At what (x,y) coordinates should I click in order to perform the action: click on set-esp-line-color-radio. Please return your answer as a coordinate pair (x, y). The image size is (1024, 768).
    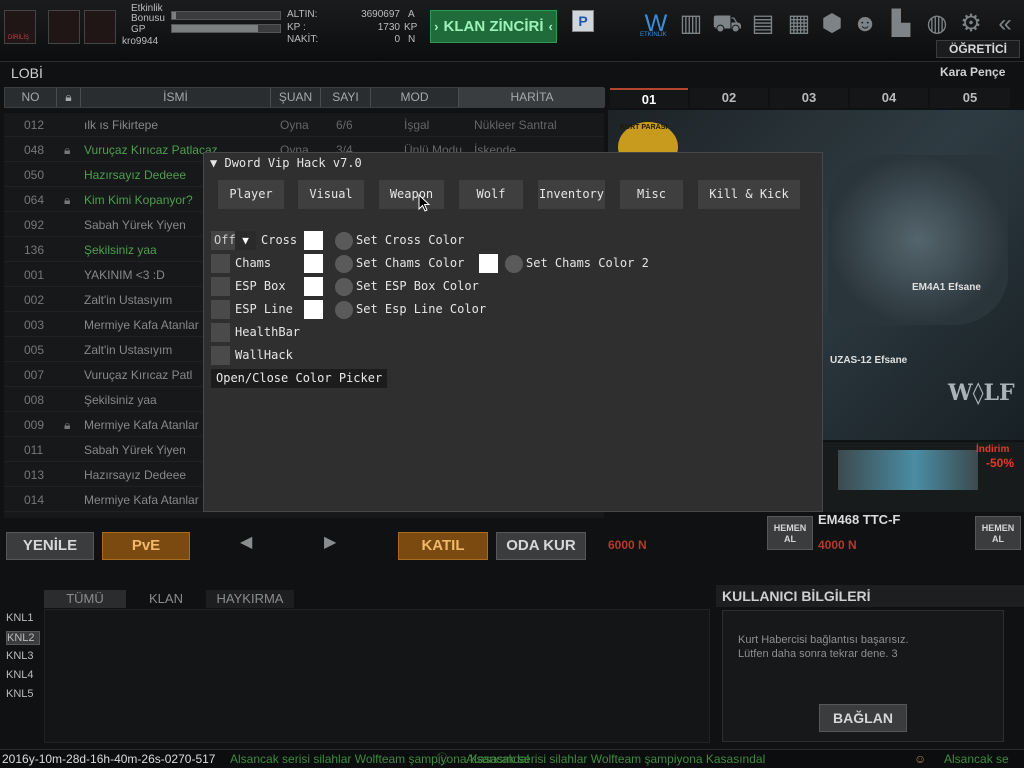
    Looking at the image, I should click on (344, 310).